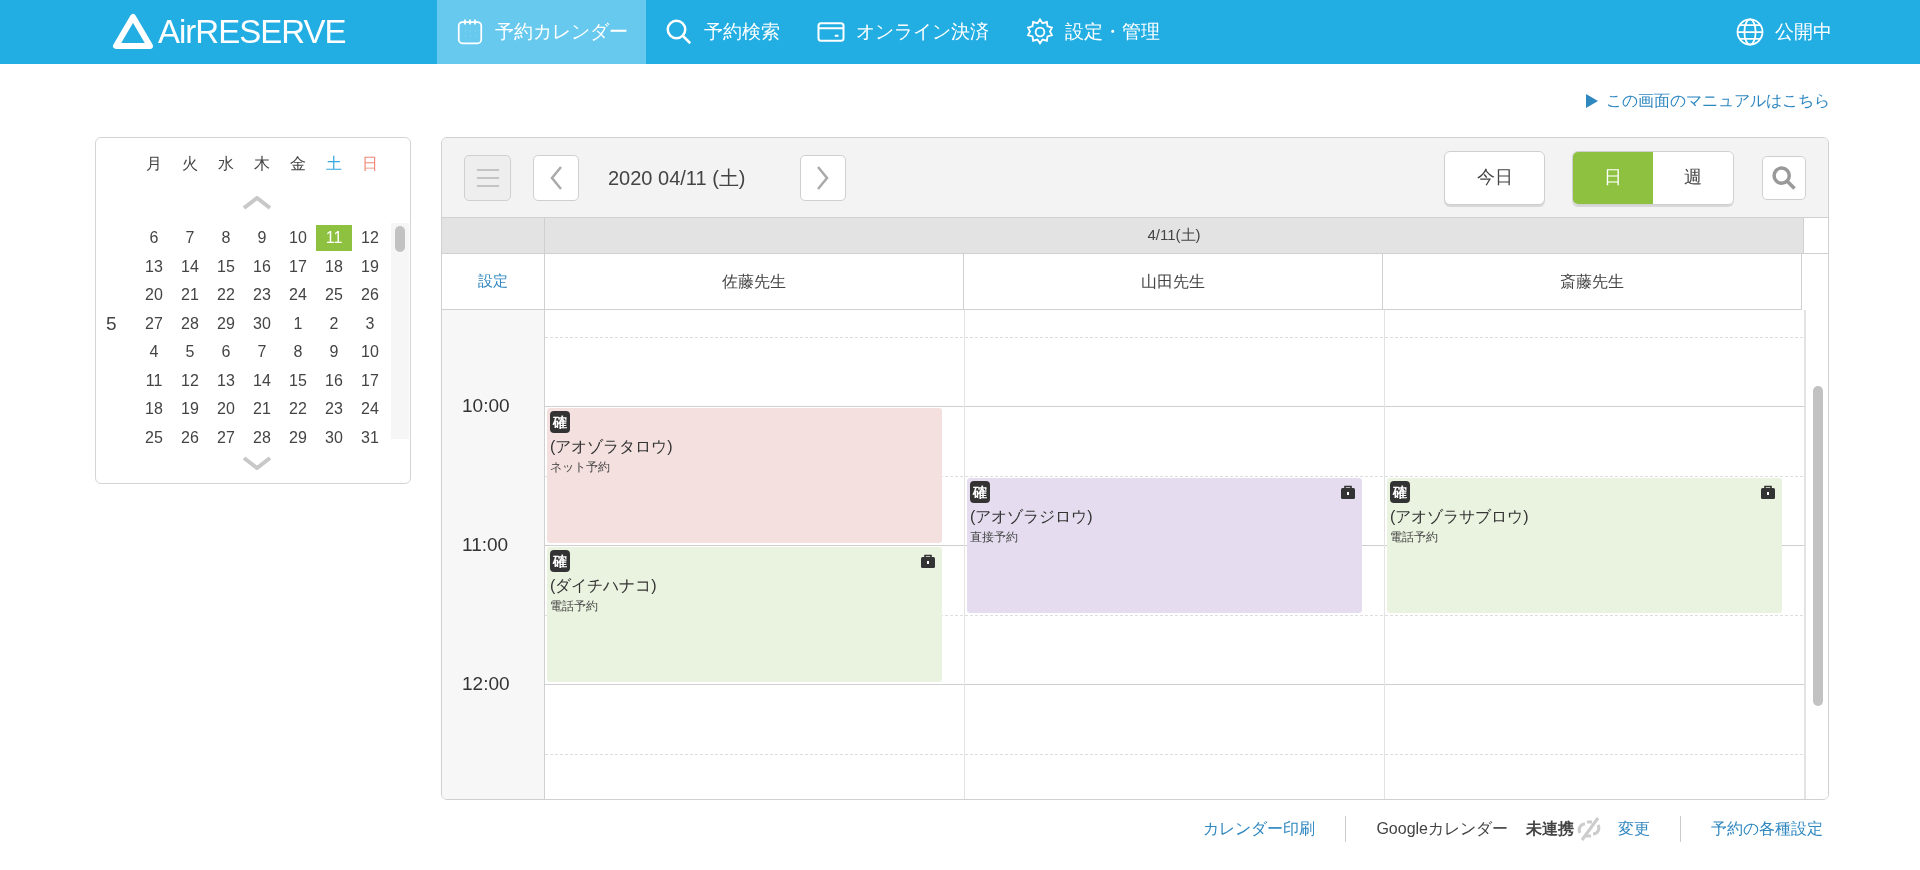  What do you see at coordinates (1040, 32) in the screenshot?
I see `settings-icon` at bounding box center [1040, 32].